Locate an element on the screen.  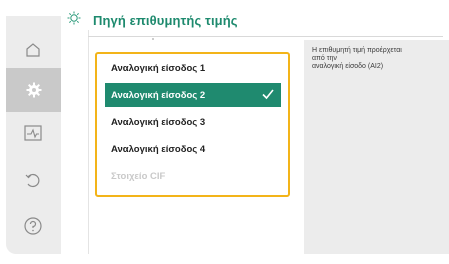
checkmark-icon is located at coordinates (268, 94).